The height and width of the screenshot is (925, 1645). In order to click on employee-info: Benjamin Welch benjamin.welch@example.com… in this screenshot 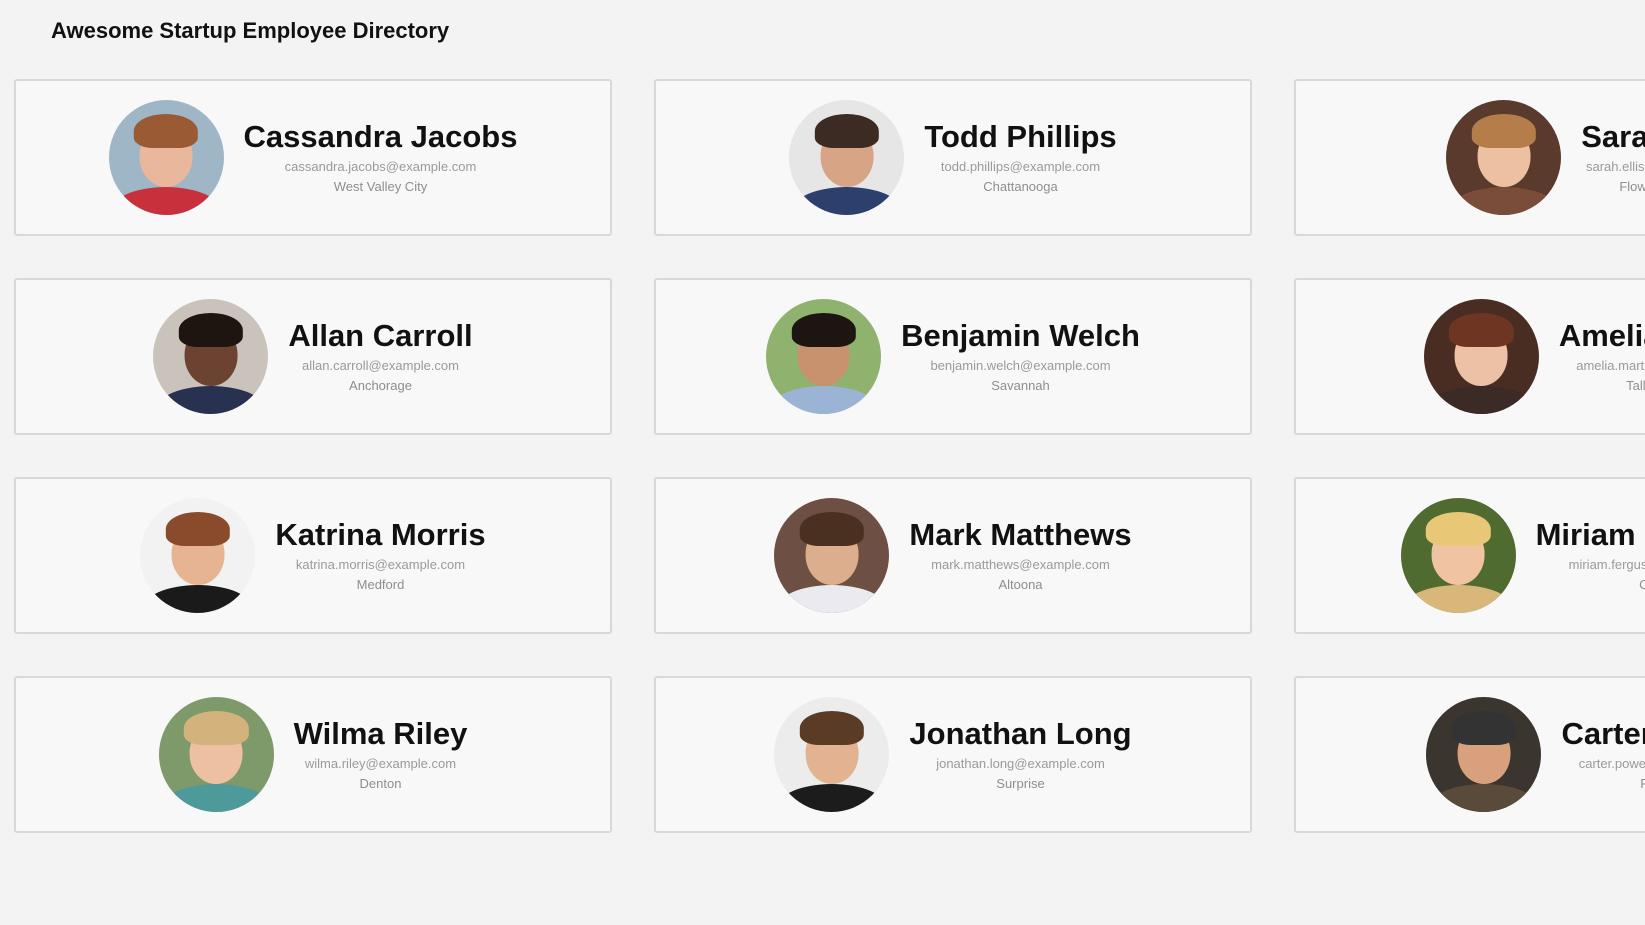, I will do `click(1020, 357)`.